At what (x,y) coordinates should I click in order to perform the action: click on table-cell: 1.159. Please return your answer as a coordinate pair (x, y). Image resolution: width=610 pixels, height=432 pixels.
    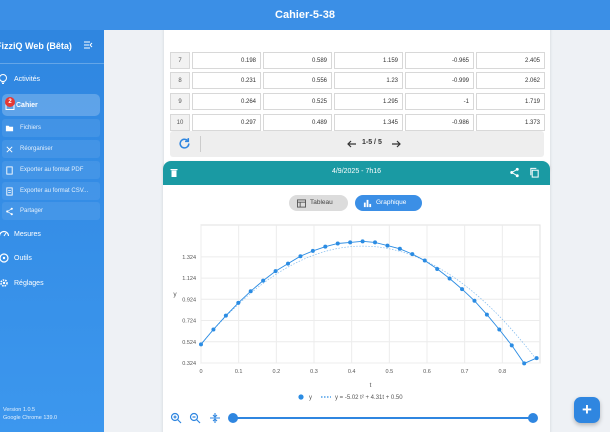
    Looking at the image, I should click on (368, 60).